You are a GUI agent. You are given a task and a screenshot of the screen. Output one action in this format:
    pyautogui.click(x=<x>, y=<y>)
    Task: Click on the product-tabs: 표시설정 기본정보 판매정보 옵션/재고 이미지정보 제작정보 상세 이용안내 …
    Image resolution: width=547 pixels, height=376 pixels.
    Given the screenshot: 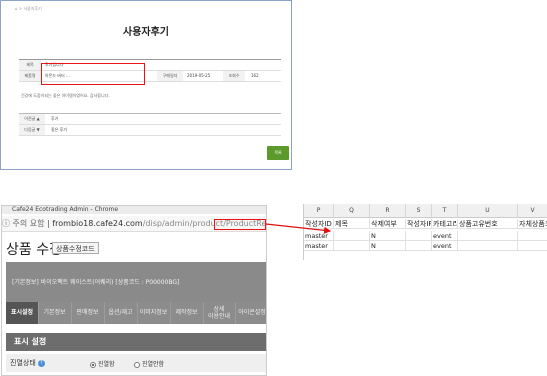 What is the action you would take?
    pyautogui.click(x=136, y=313)
    